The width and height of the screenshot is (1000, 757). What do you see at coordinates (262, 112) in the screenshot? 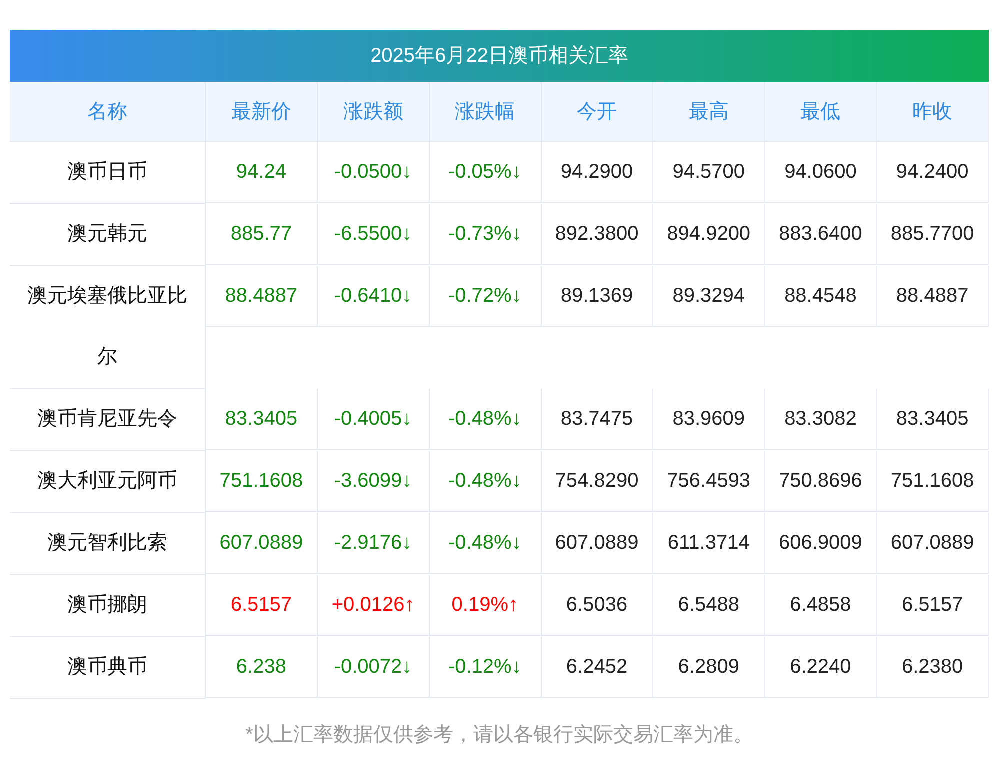
I see `column-header: 最新价` at bounding box center [262, 112].